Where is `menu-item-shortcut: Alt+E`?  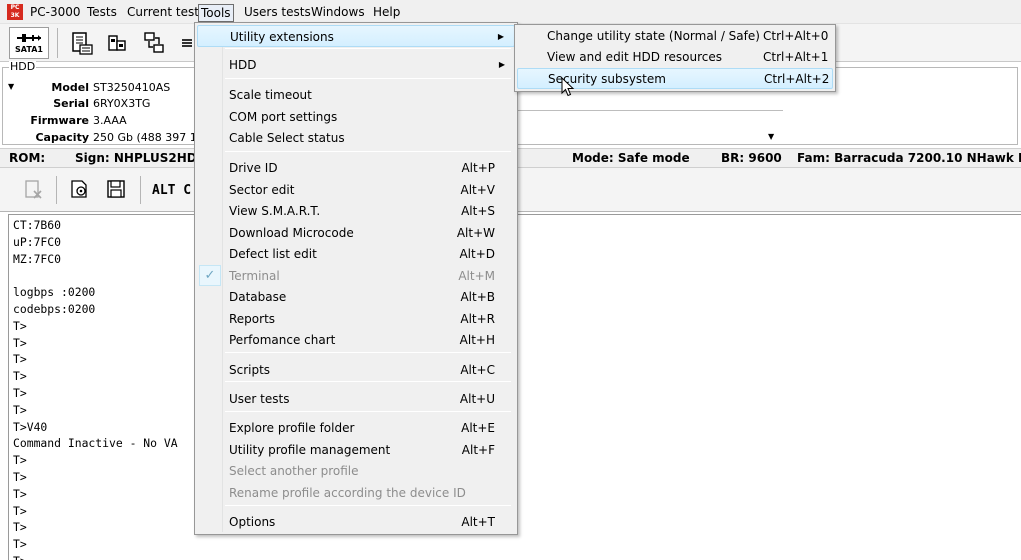
menu-item-shortcut: Alt+E is located at coordinates (478, 428).